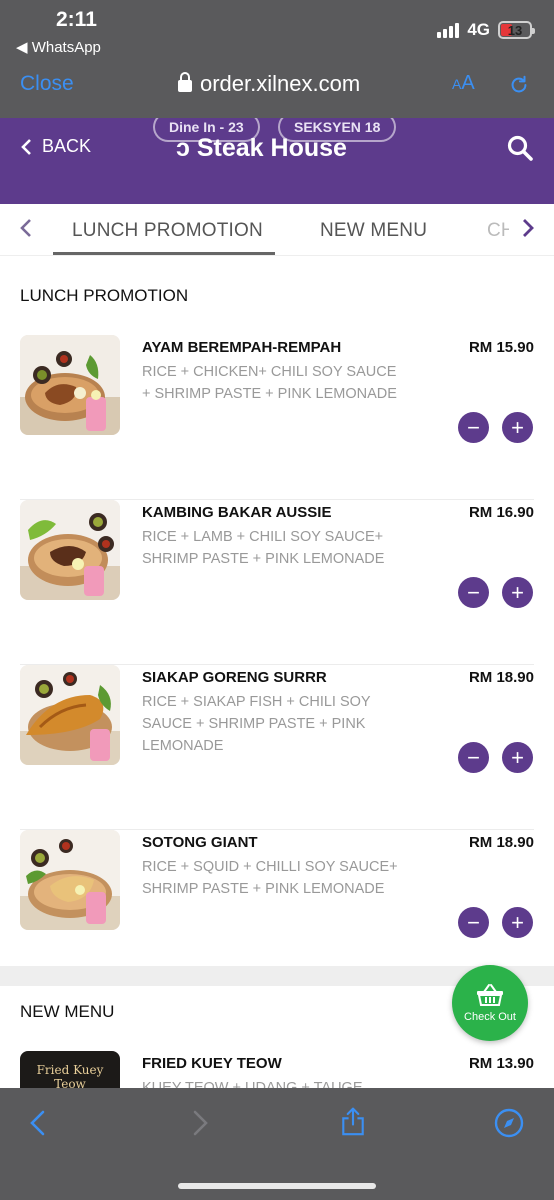 This screenshot has width=554, height=1200. Describe the element at coordinates (519, 85) in the screenshot. I see `reload-icon` at that location.